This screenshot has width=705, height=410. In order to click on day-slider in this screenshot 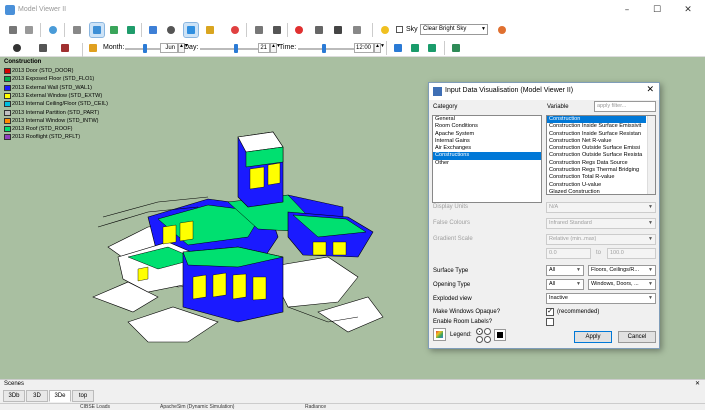, I will do `click(229, 49)`.